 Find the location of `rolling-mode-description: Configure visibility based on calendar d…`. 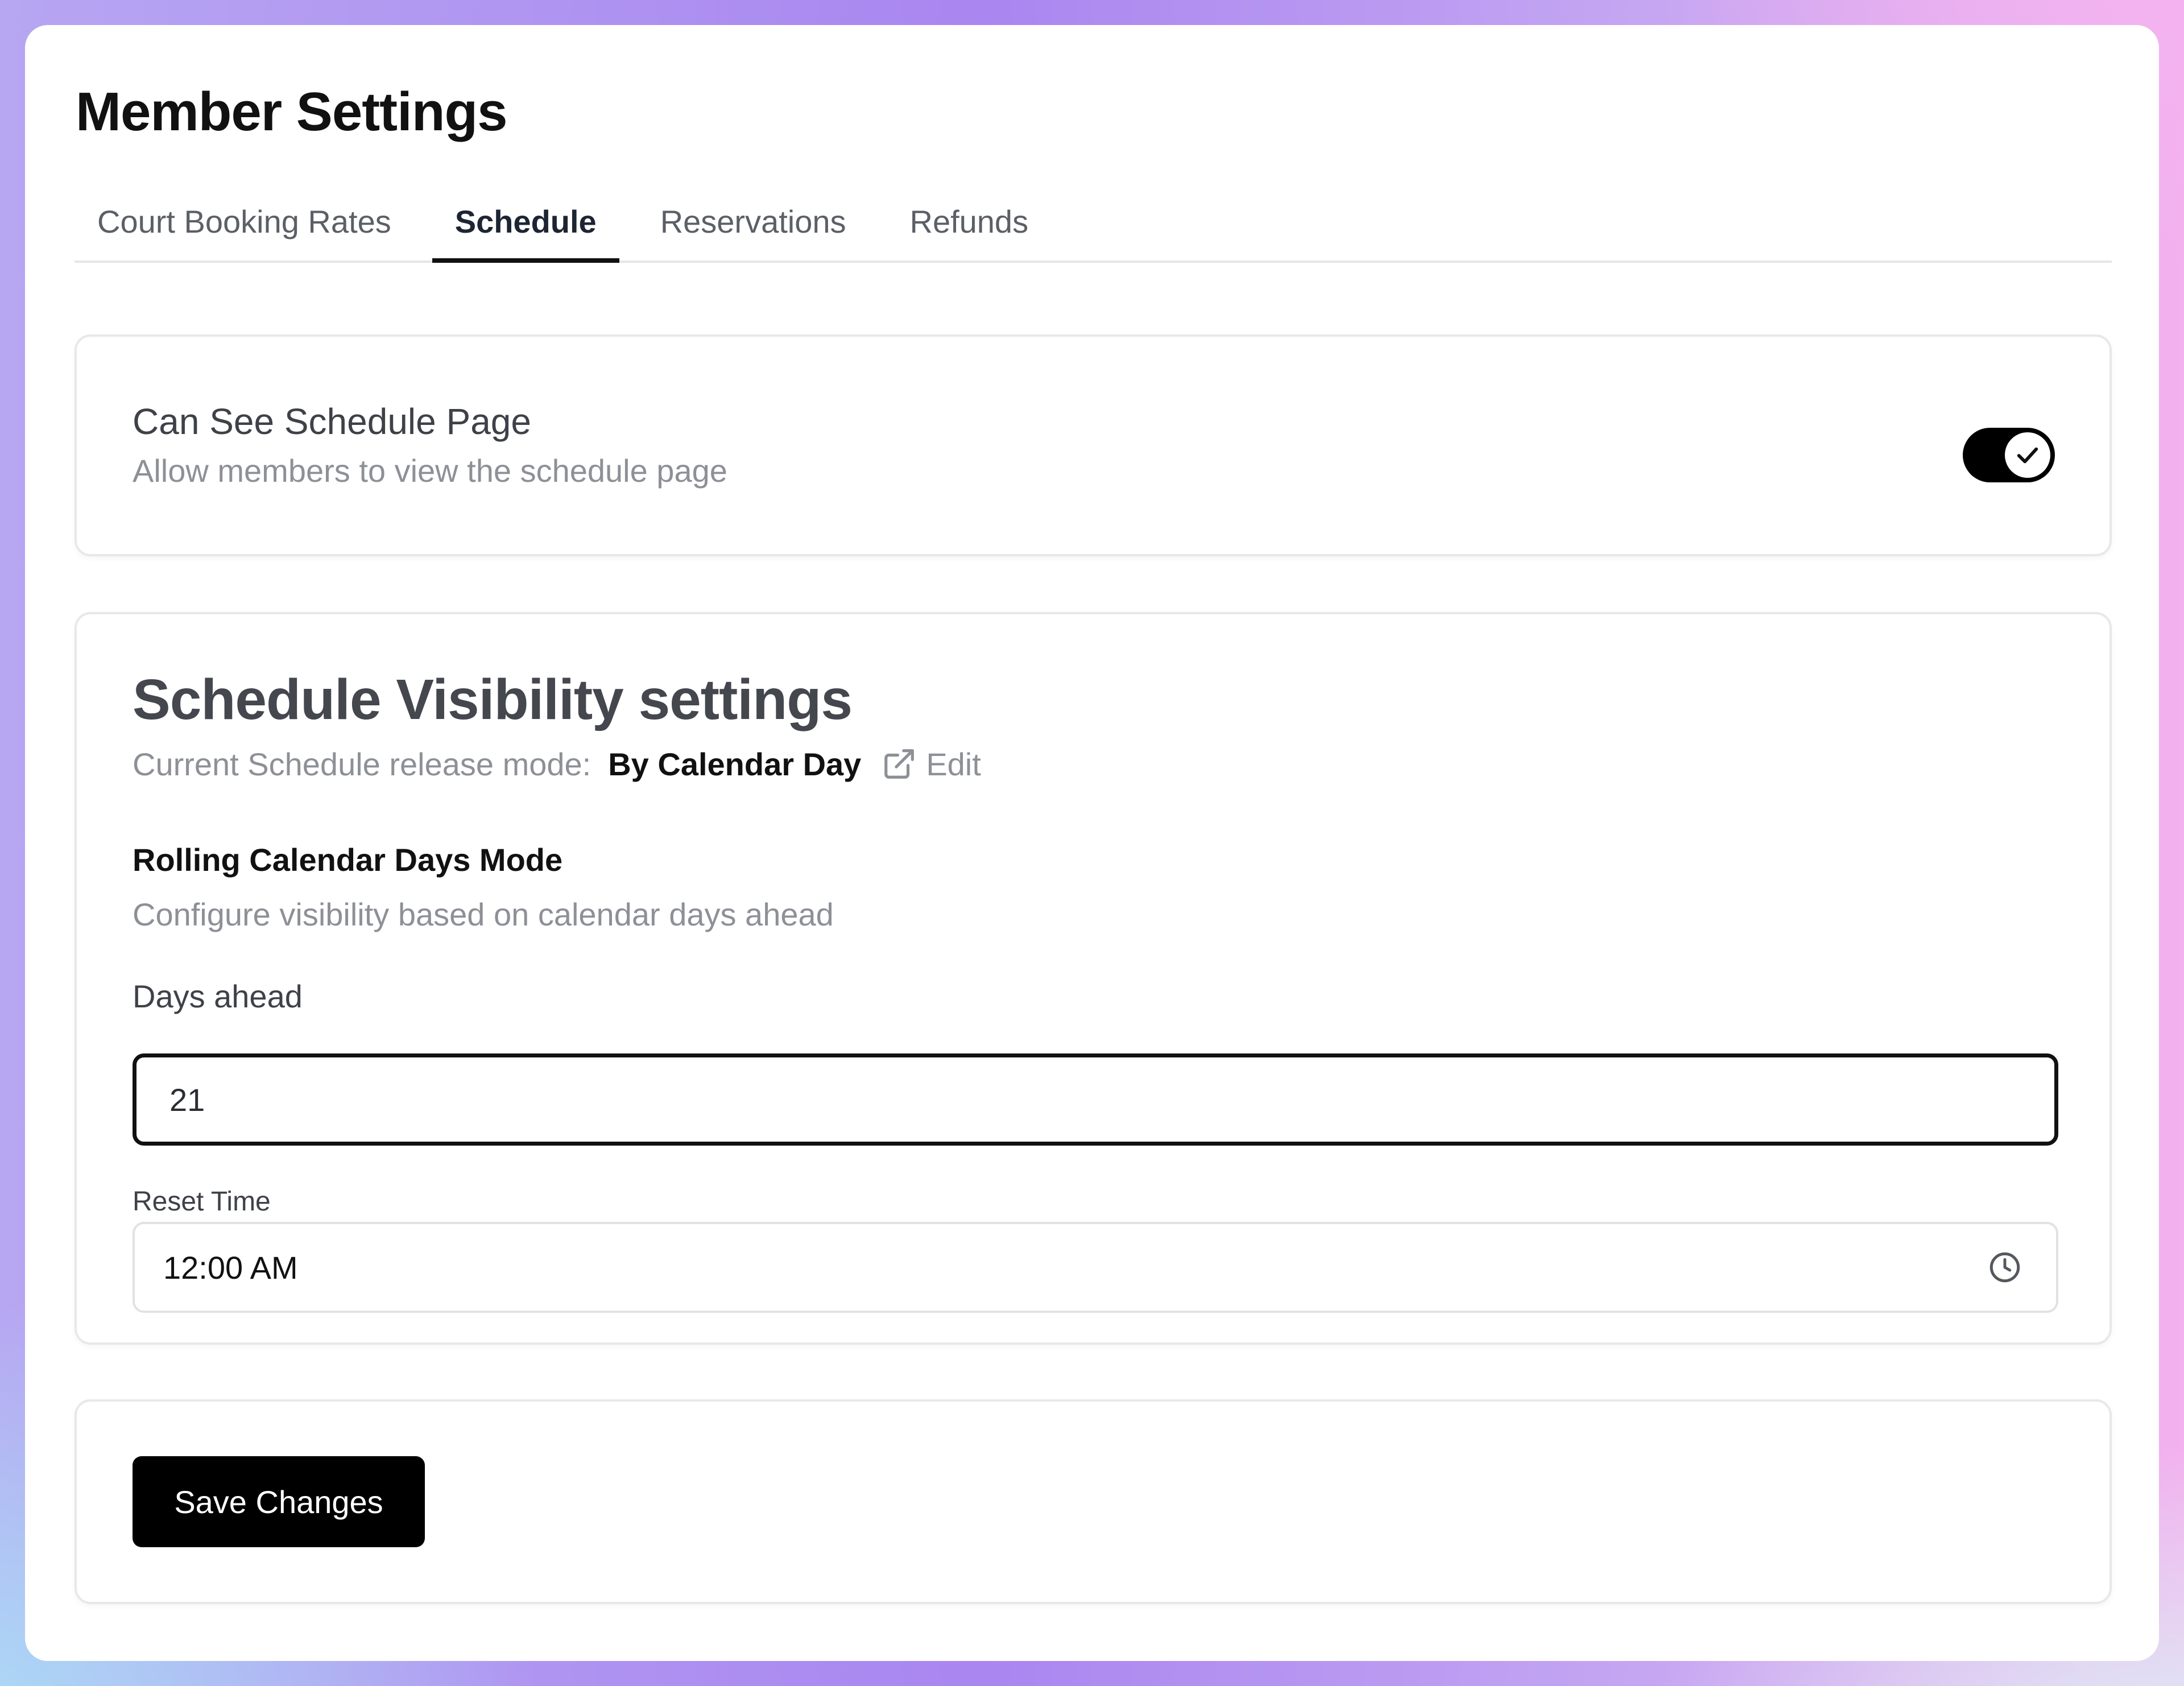

rolling-mode-description: Configure visibility based on calendar d… is located at coordinates (483, 914).